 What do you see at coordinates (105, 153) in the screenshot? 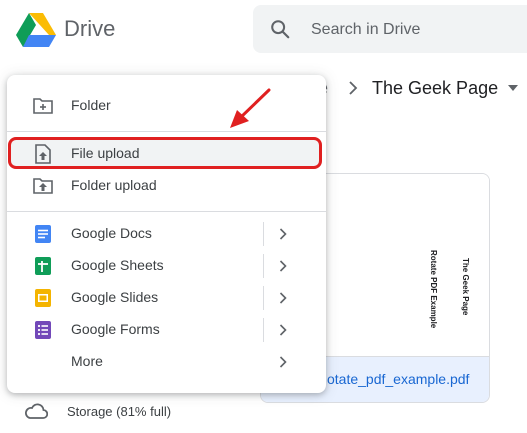
I see `menu-item-label: File upload` at bounding box center [105, 153].